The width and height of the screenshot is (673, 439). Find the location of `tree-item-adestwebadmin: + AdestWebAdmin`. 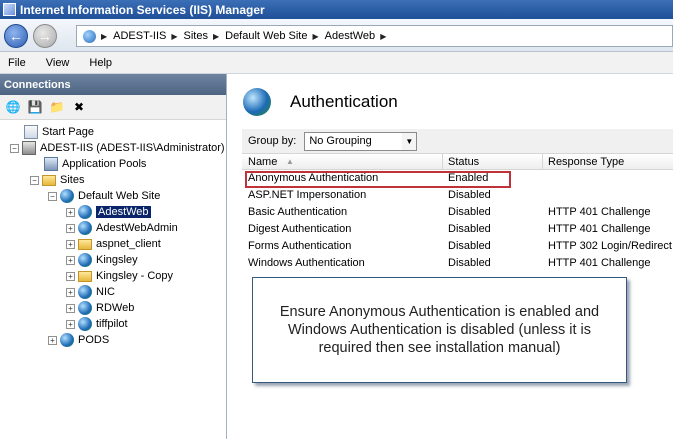

tree-item-adestwebadmin: + AdestWebAdmin is located at coordinates (122, 228).